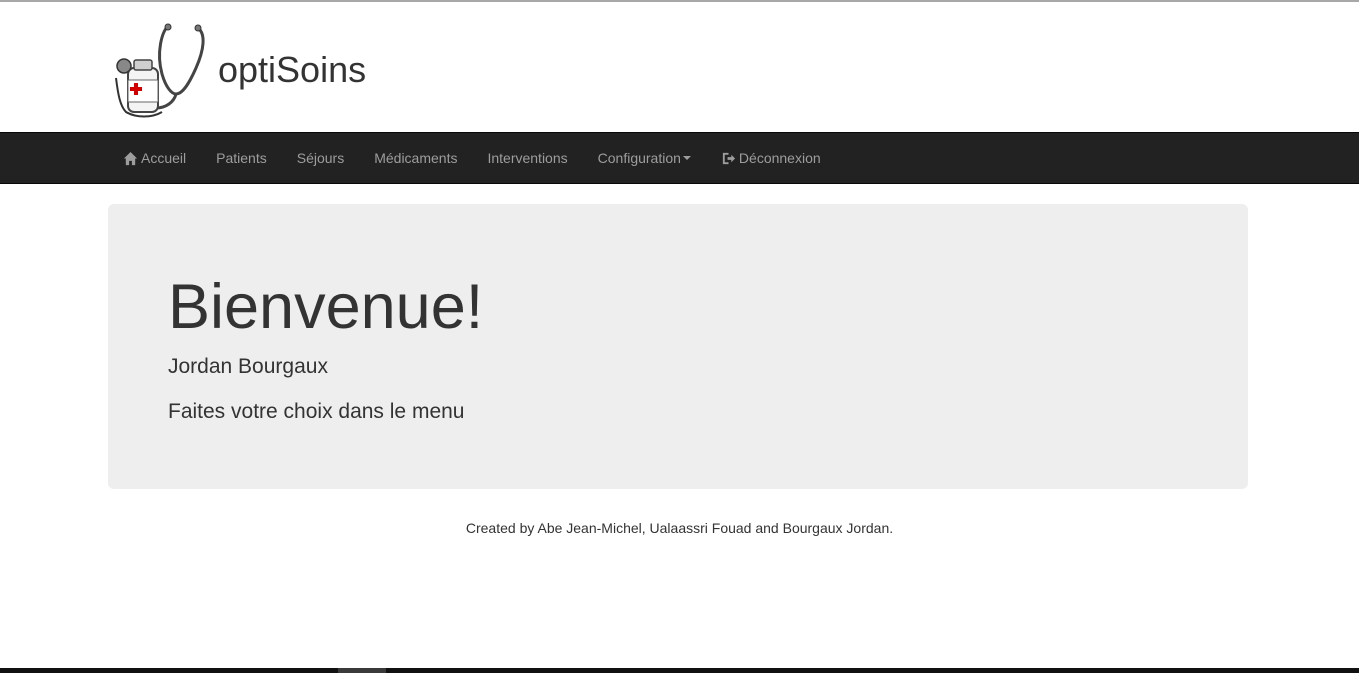 This screenshot has width=1359, height=673. I want to click on logout-icon, so click(728, 158).